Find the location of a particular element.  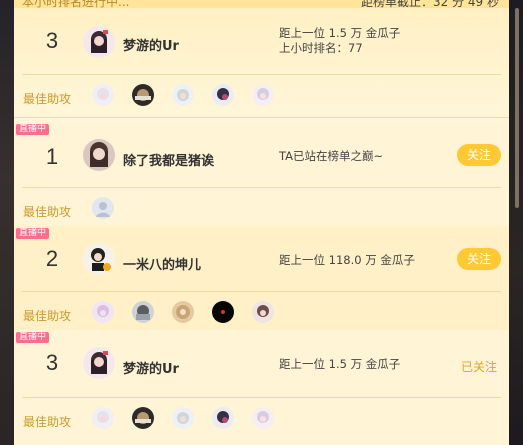

gap-to-previous: 距上一位 118.0 万 金瓜子 is located at coordinates (347, 260).